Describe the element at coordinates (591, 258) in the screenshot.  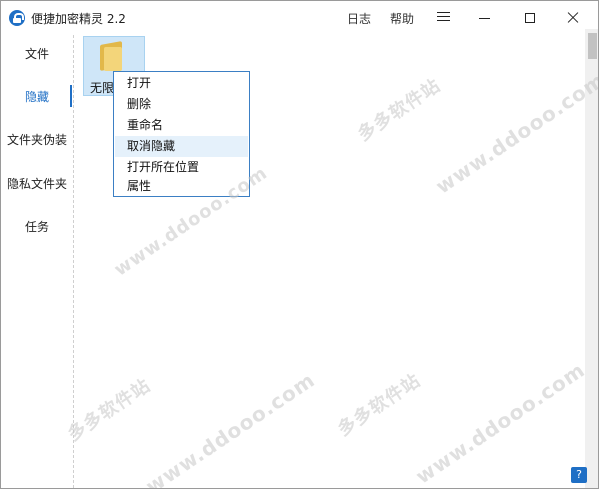
I see `vertical-scrollbar` at that location.